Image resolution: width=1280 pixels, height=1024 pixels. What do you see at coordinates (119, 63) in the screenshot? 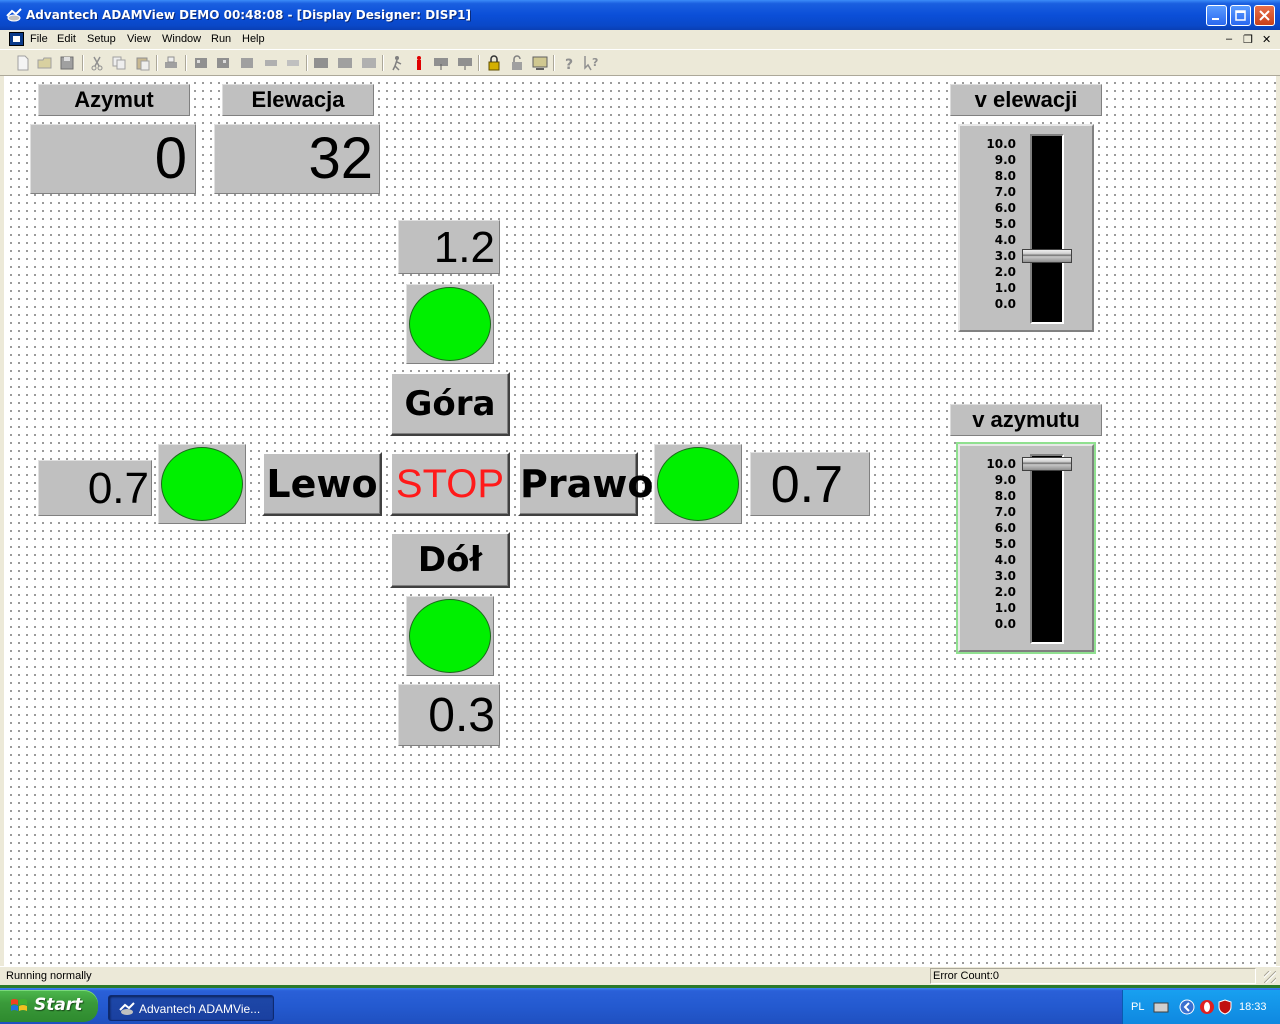
I see `copy-icon` at bounding box center [119, 63].